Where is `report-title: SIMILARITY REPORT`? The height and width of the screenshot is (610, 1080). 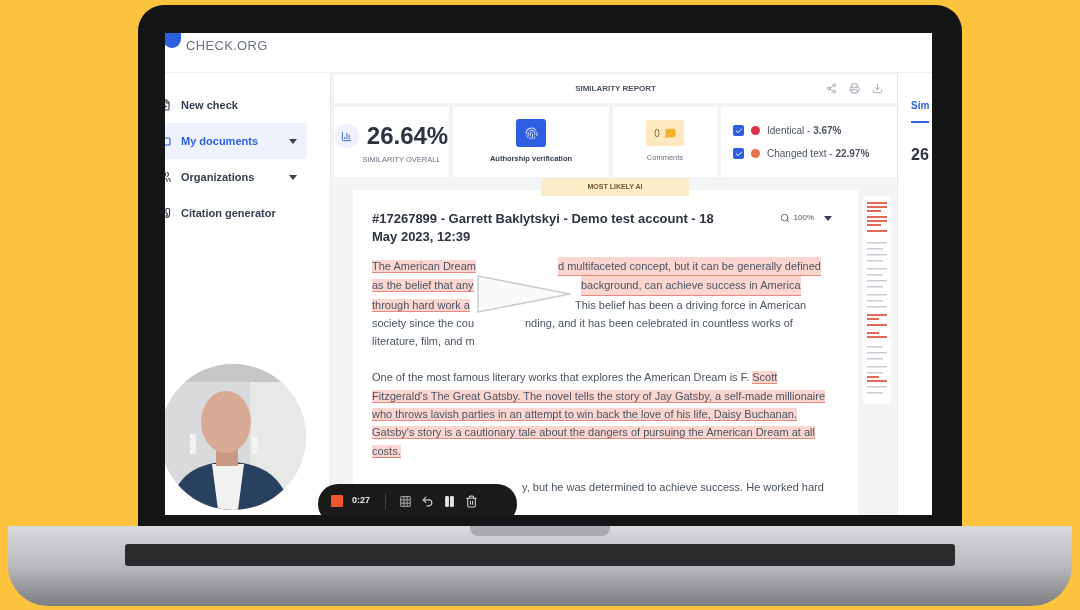
report-title: SIMILARITY REPORT is located at coordinates (615, 89).